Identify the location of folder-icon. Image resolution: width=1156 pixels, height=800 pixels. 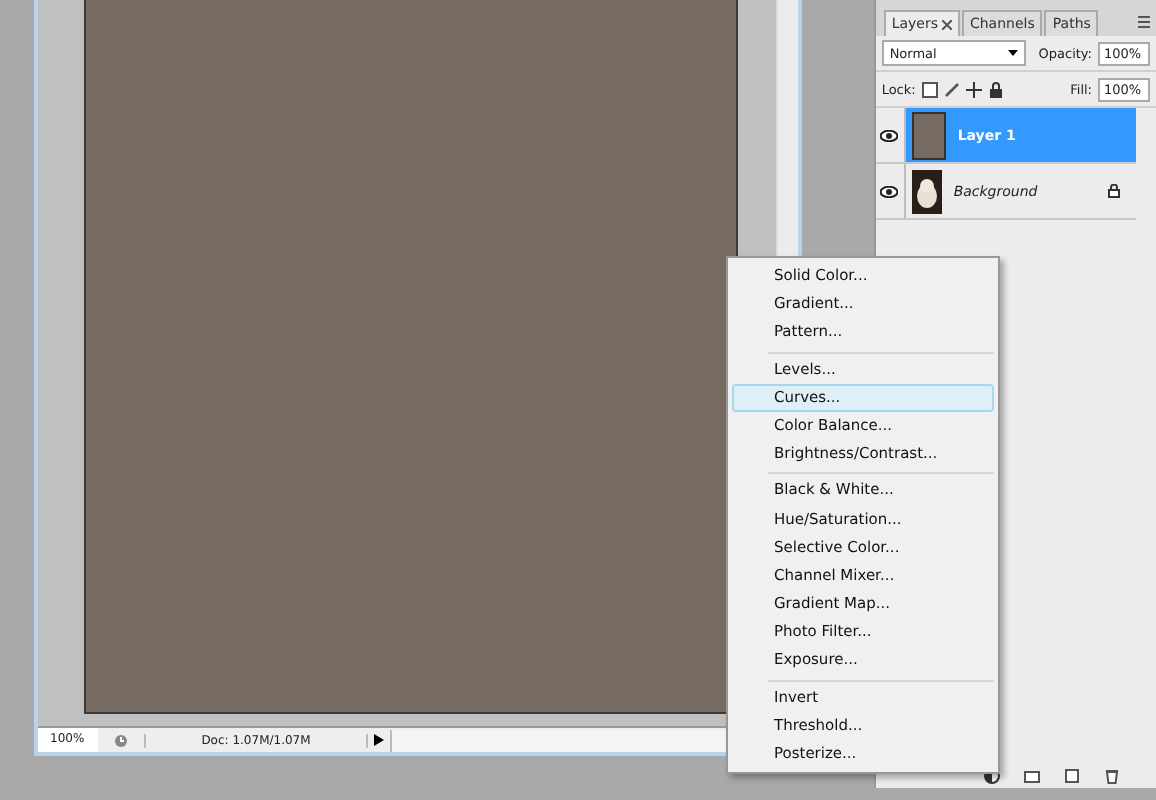
(1032, 776).